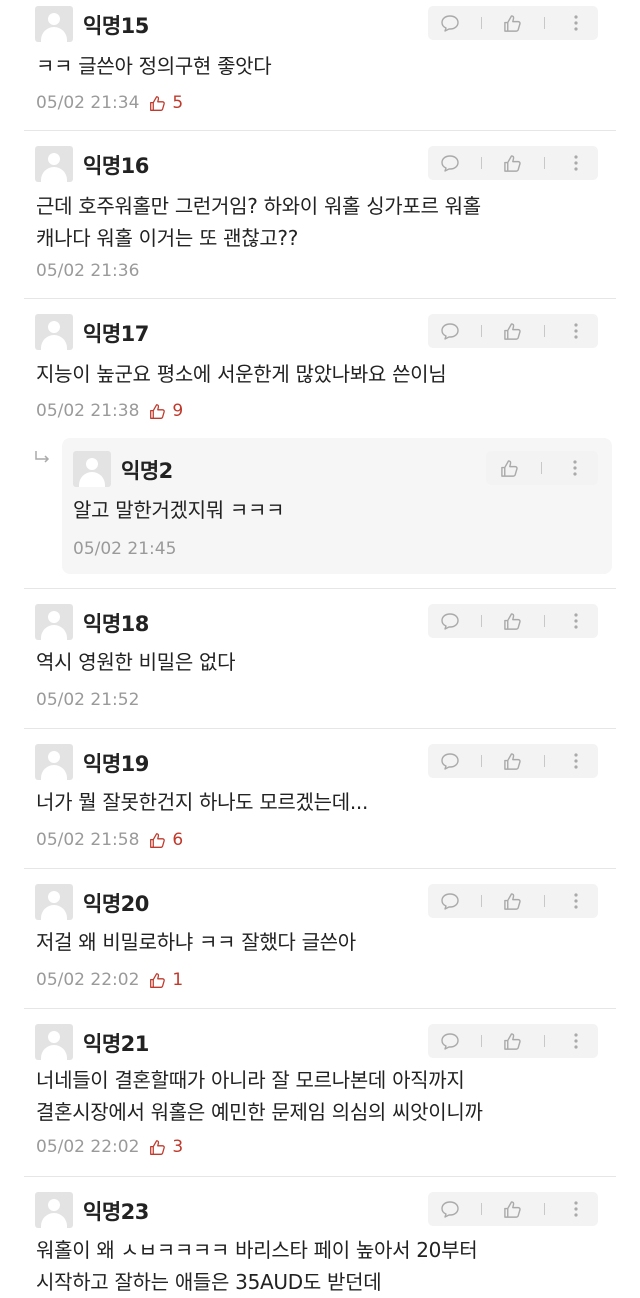 The height and width of the screenshot is (1298, 640). What do you see at coordinates (116, 1211) in the screenshot?
I see `comment-author: 익명23` at bounding box center [116, 1211].